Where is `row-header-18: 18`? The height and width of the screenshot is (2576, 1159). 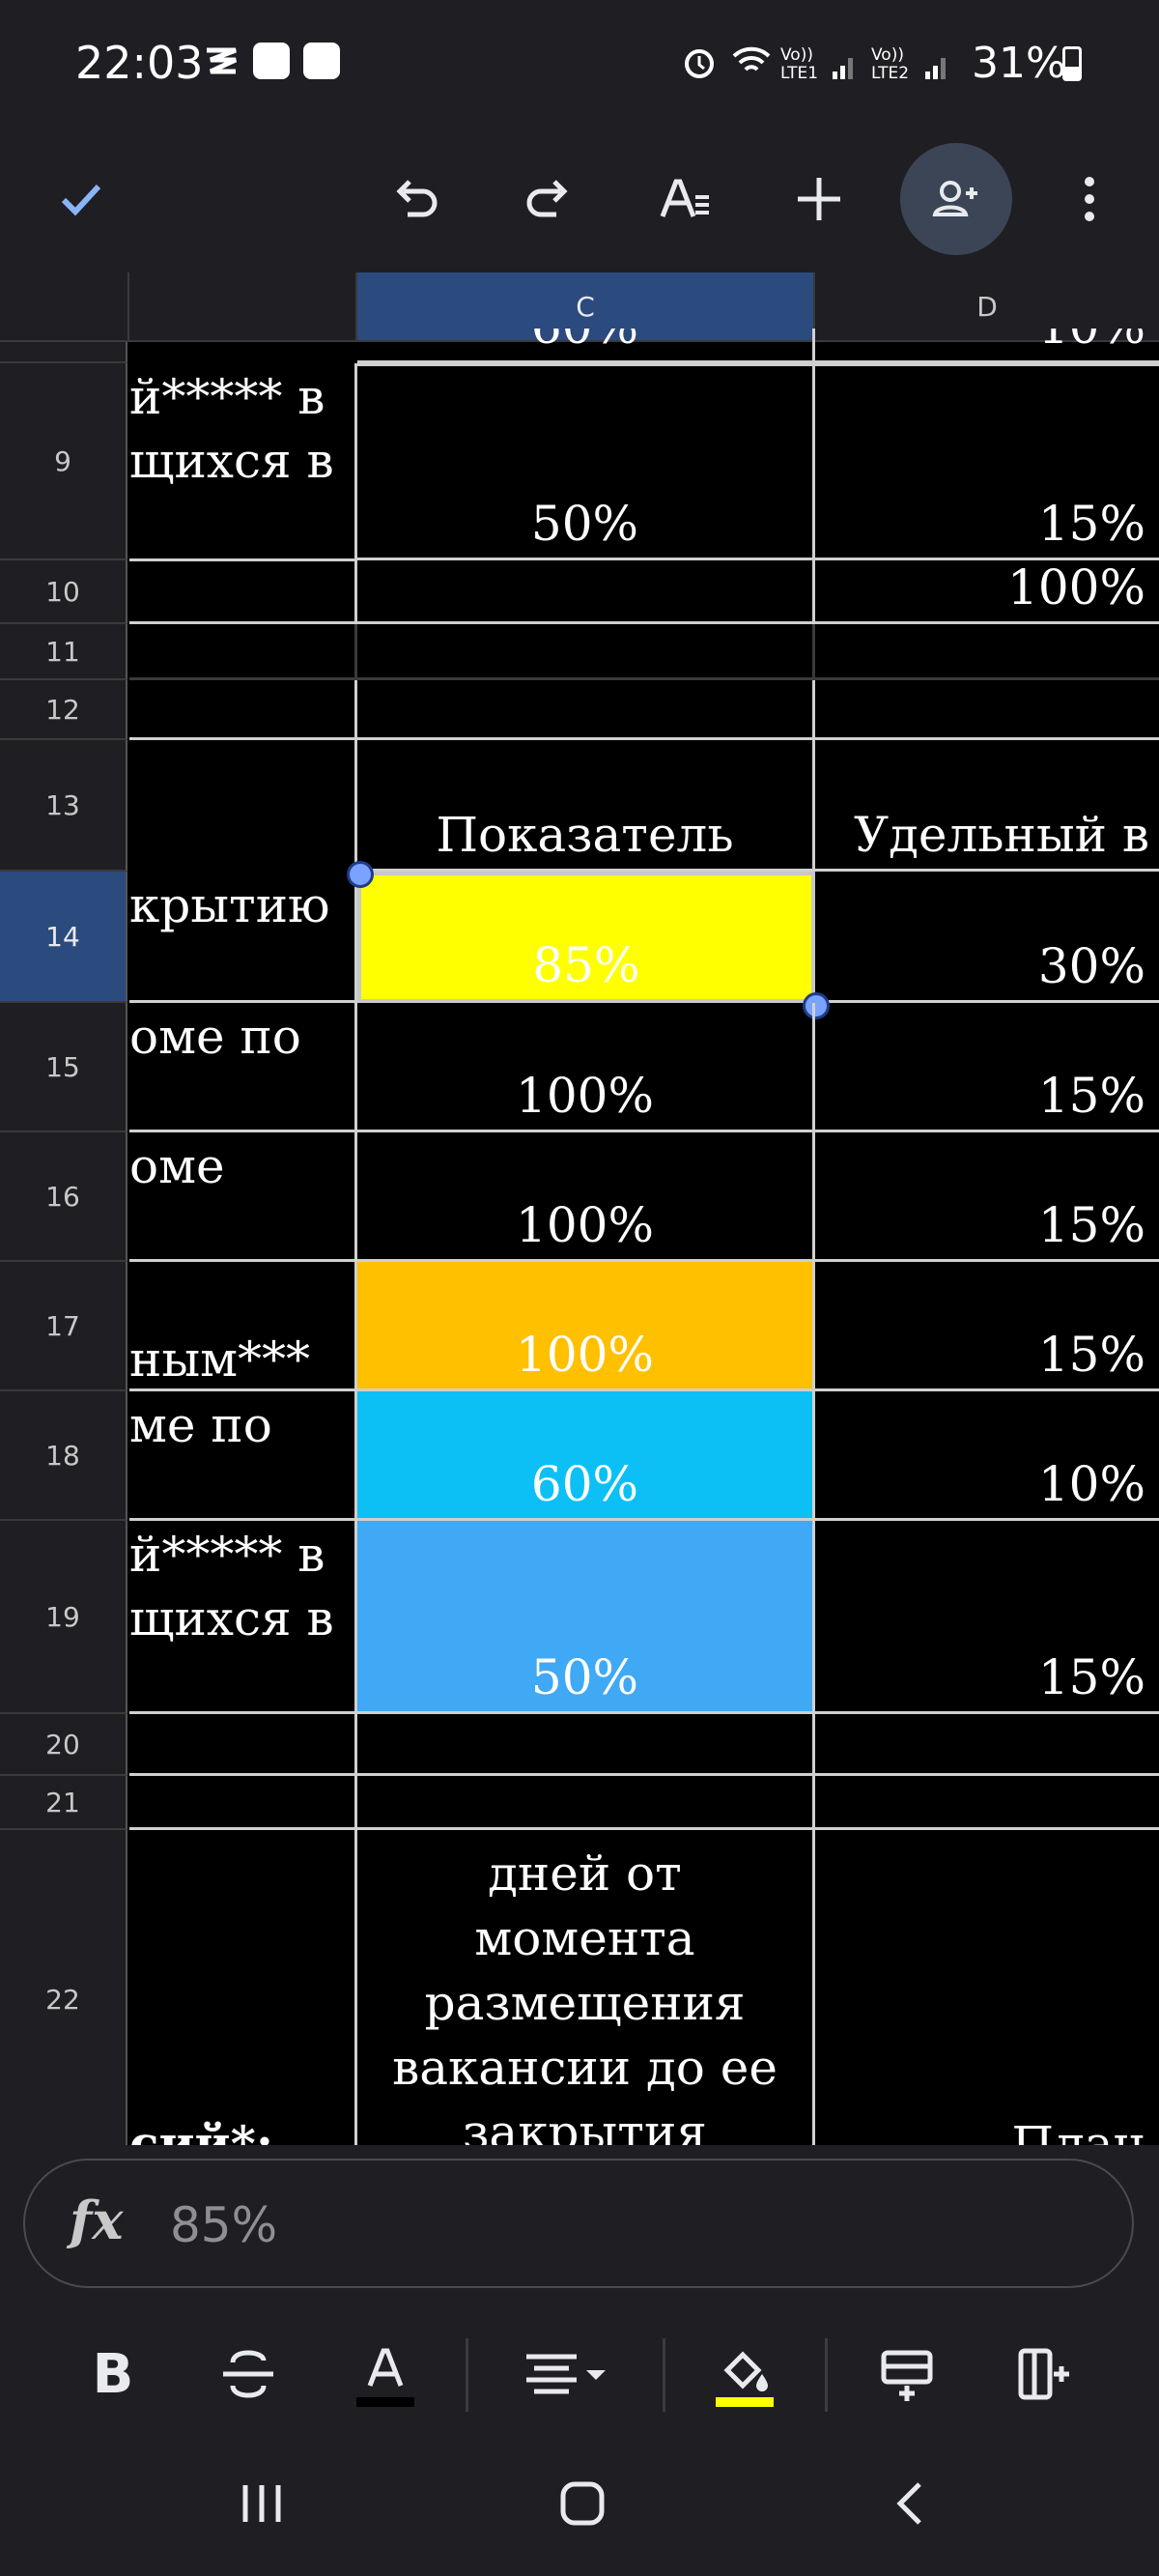
row-header-18: 18 is located at coordinates (63, 1456).